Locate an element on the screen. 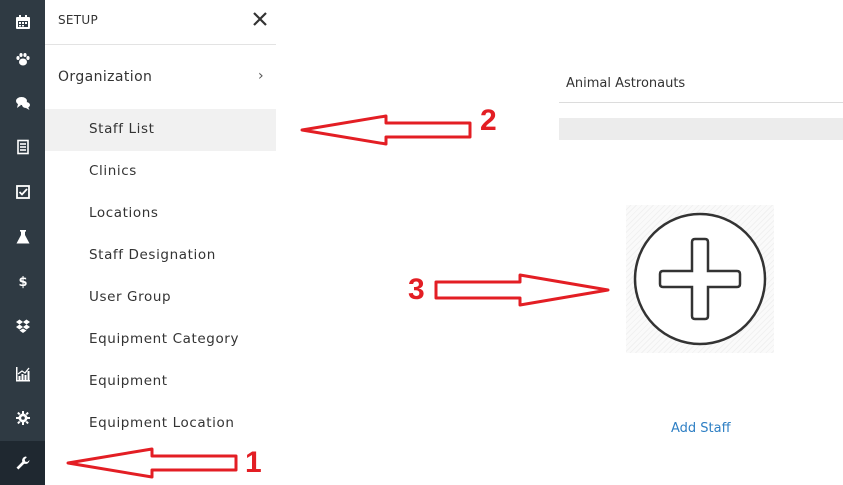 This screenshot has height=485, width=843. menu-item-equipment-location: Equipment Location is located at coordinates (160, 424).